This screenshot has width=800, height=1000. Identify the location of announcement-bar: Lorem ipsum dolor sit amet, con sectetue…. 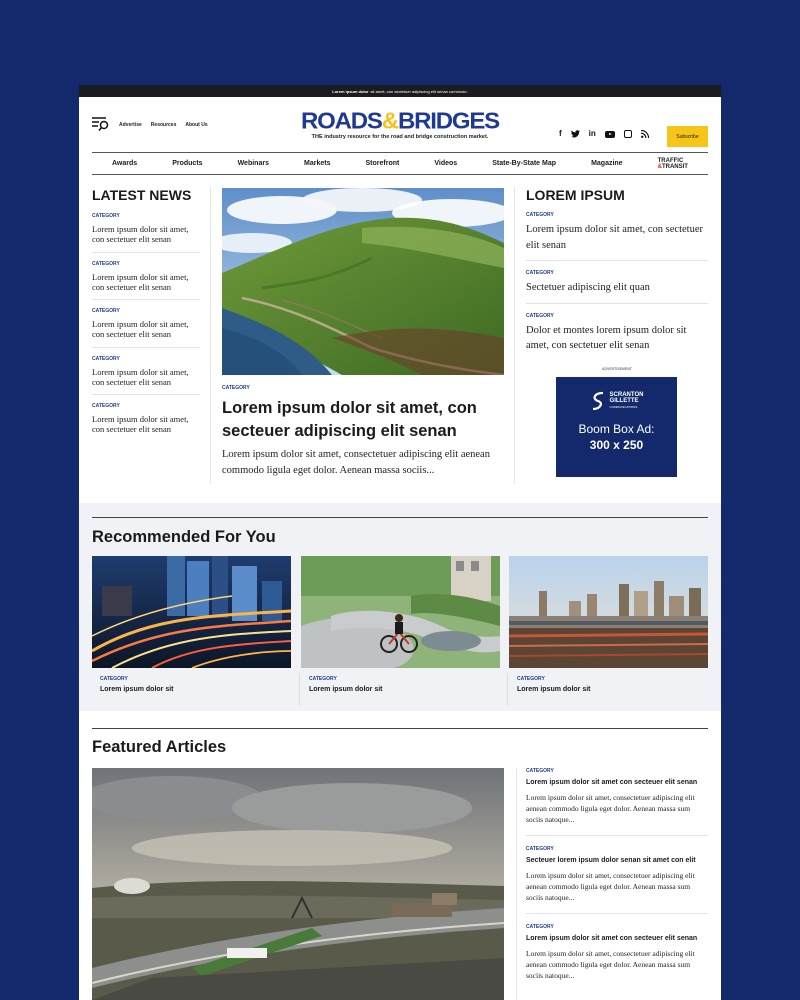
(400, 91).